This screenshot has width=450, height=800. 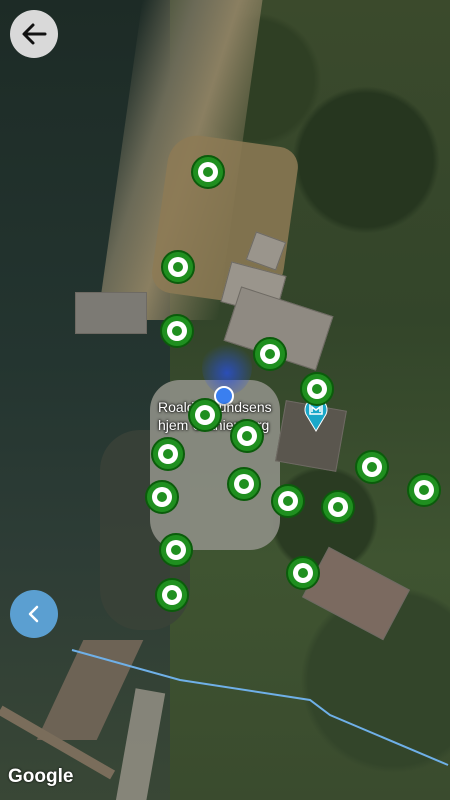 I want to click on google-attribution: Google, so click(x=41, y=776).